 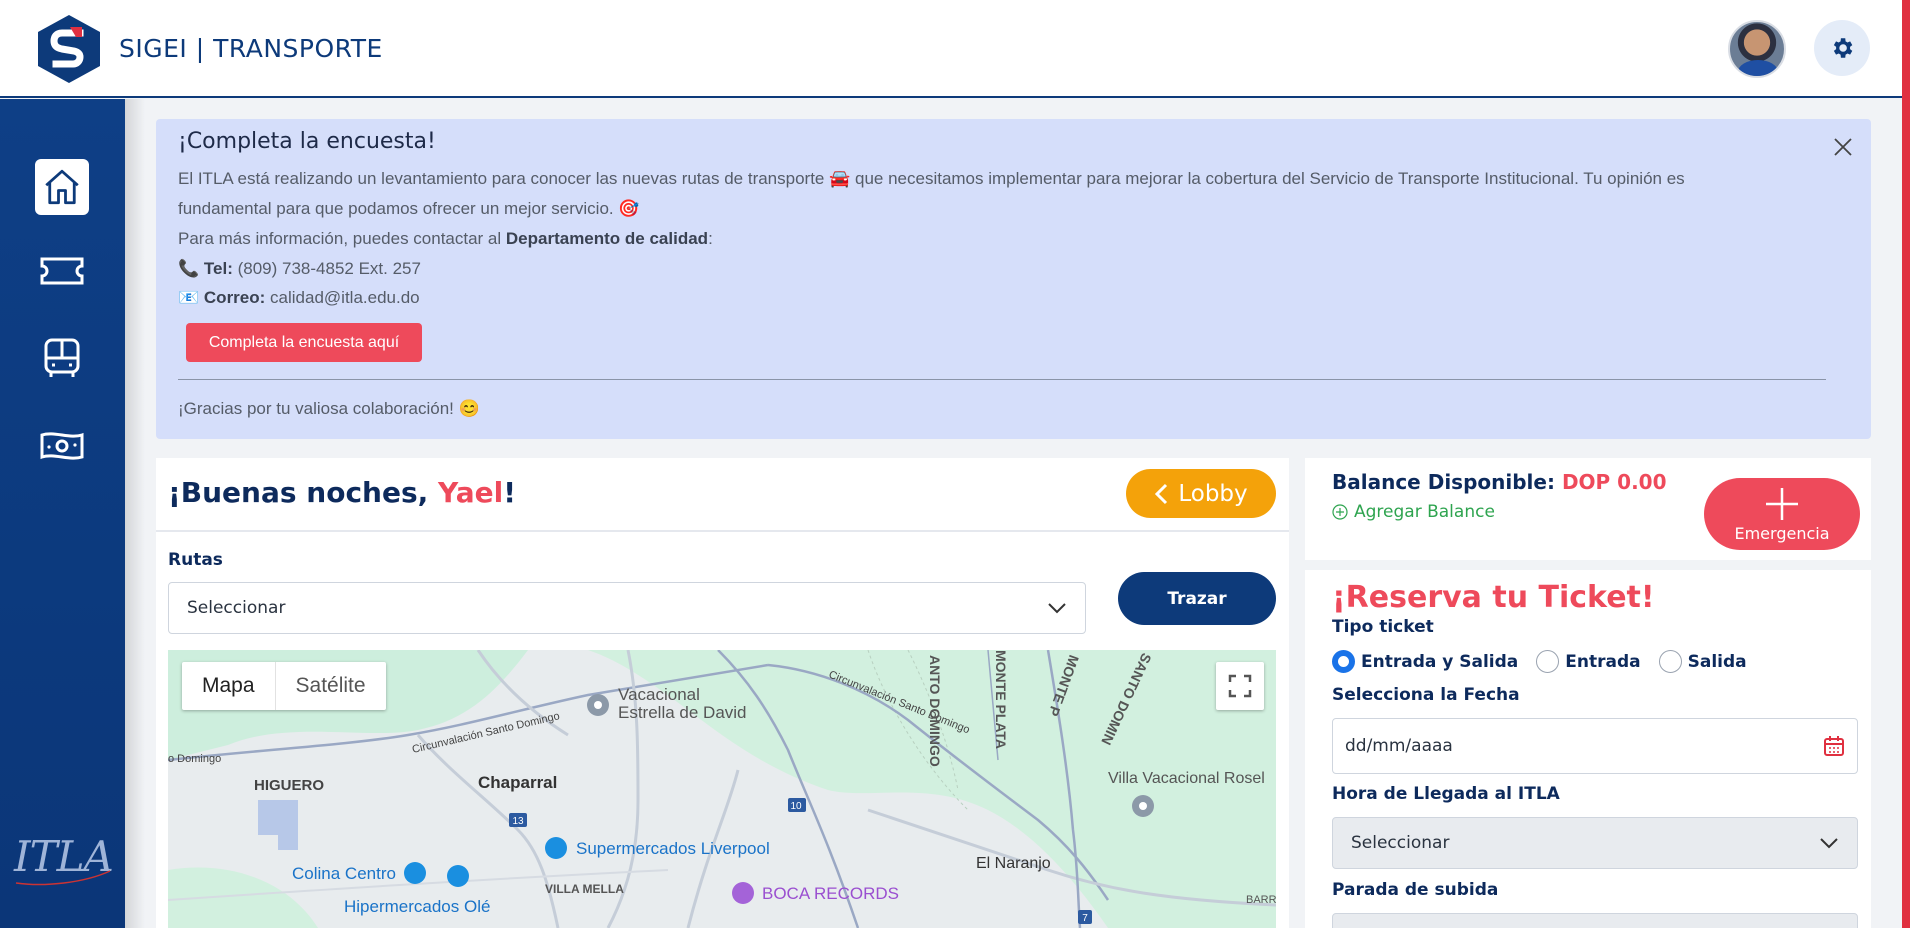 What do you see at coordinates (189, 297) in the screenshot?
I see `mail-icon: 📧` at bounding box center [189, 297].